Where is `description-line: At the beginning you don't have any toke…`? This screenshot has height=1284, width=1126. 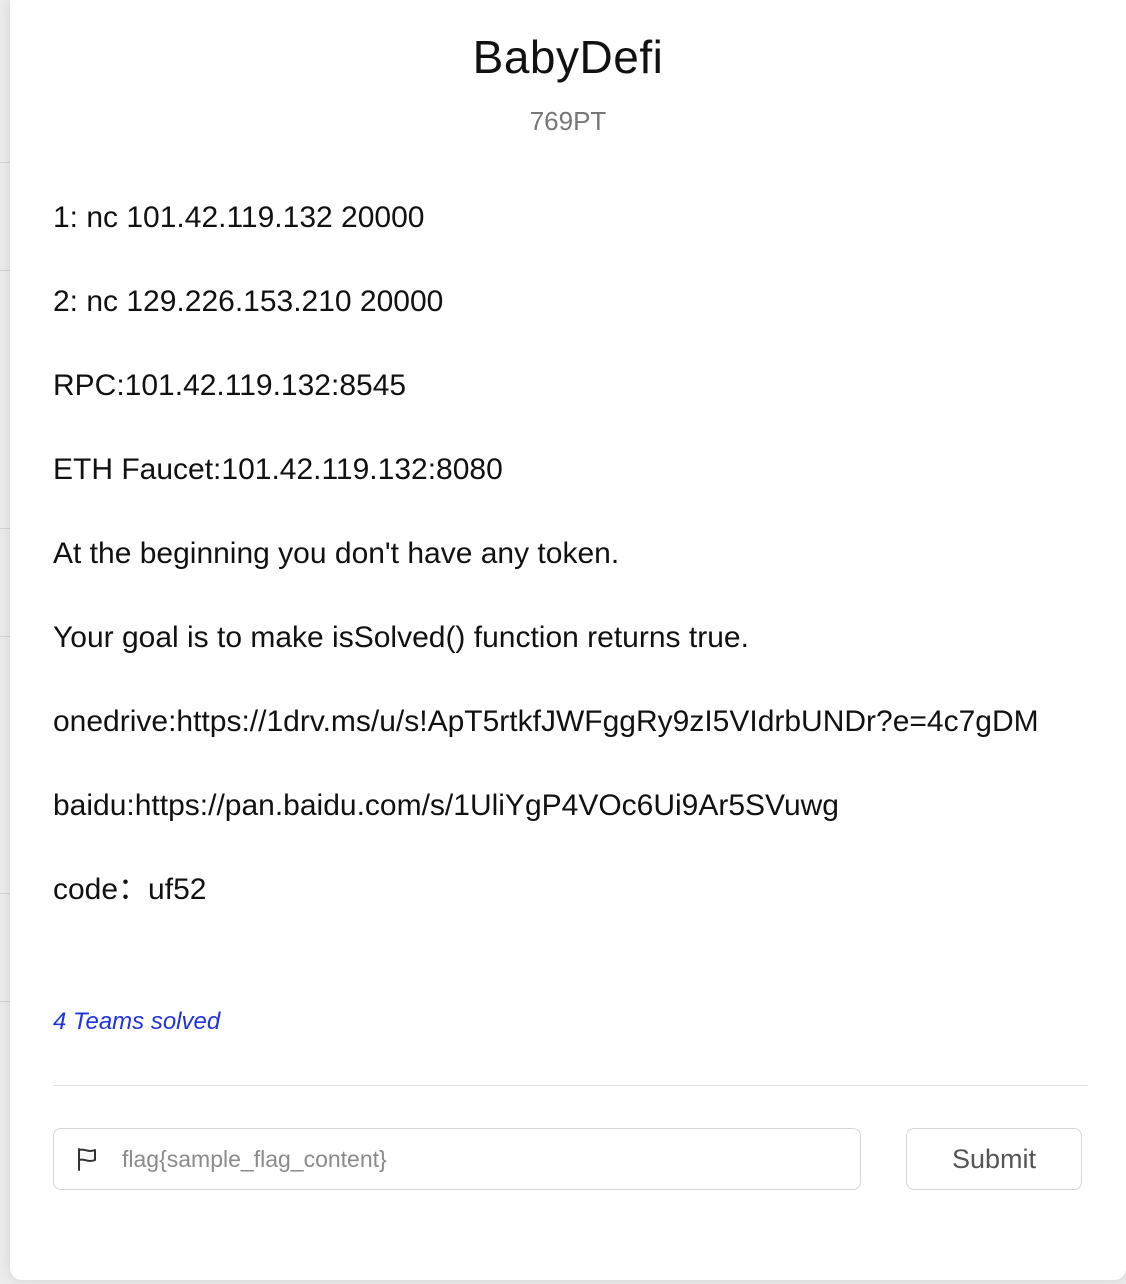
description-line: At the beginning you don't have any toke… is located at coordinates (336, 553).